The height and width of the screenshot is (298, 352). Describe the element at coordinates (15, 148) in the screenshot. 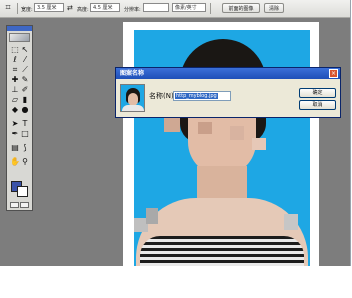

I see `notes-tool-icon: ▤` at that location.